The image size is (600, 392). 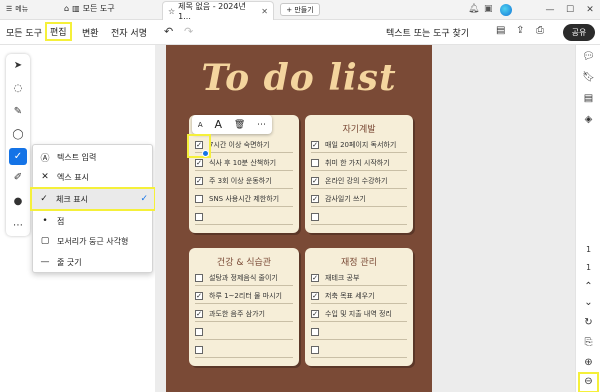 I want to click on comment-icon: ◌, so click(x=18, y=88).